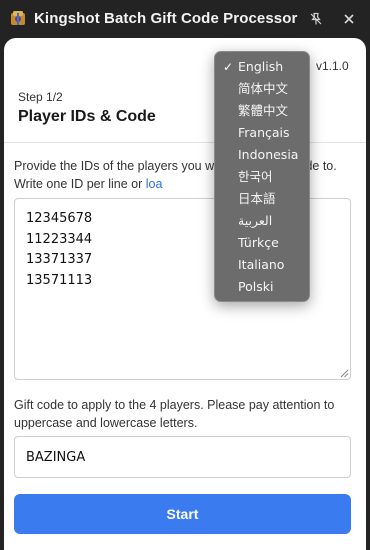  What do you see at coordinates (228, 67) in the screenshot?
I see `checkmark-icon: ✓` at bounding box center [228, 67].